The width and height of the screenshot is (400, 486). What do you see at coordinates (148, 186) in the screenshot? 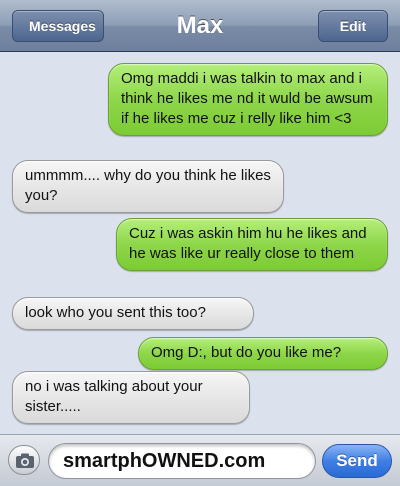
I see `received-message-bubble: ummmm.... why do you think he likes you?` at bounding box center [148, 186].